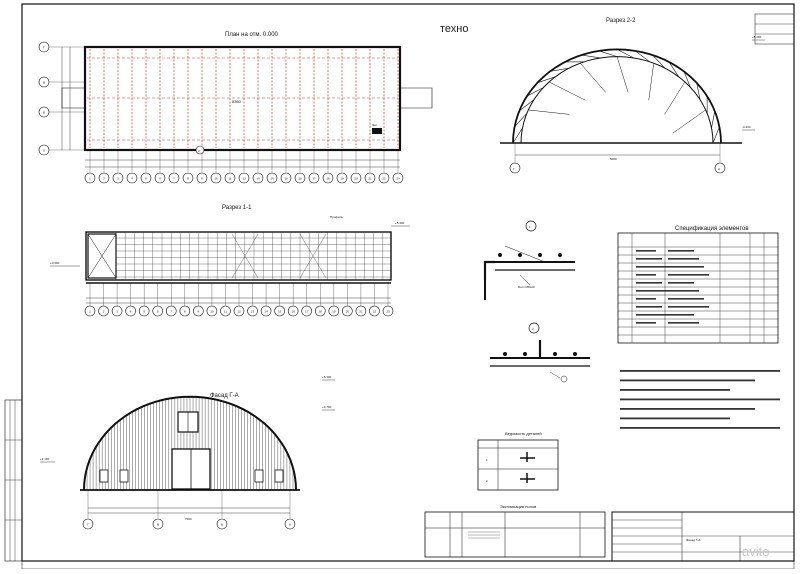 The width and height of the screenshot is (800, 574). I want to click on spec-title: Спецификация элементов, so click(712, 229).